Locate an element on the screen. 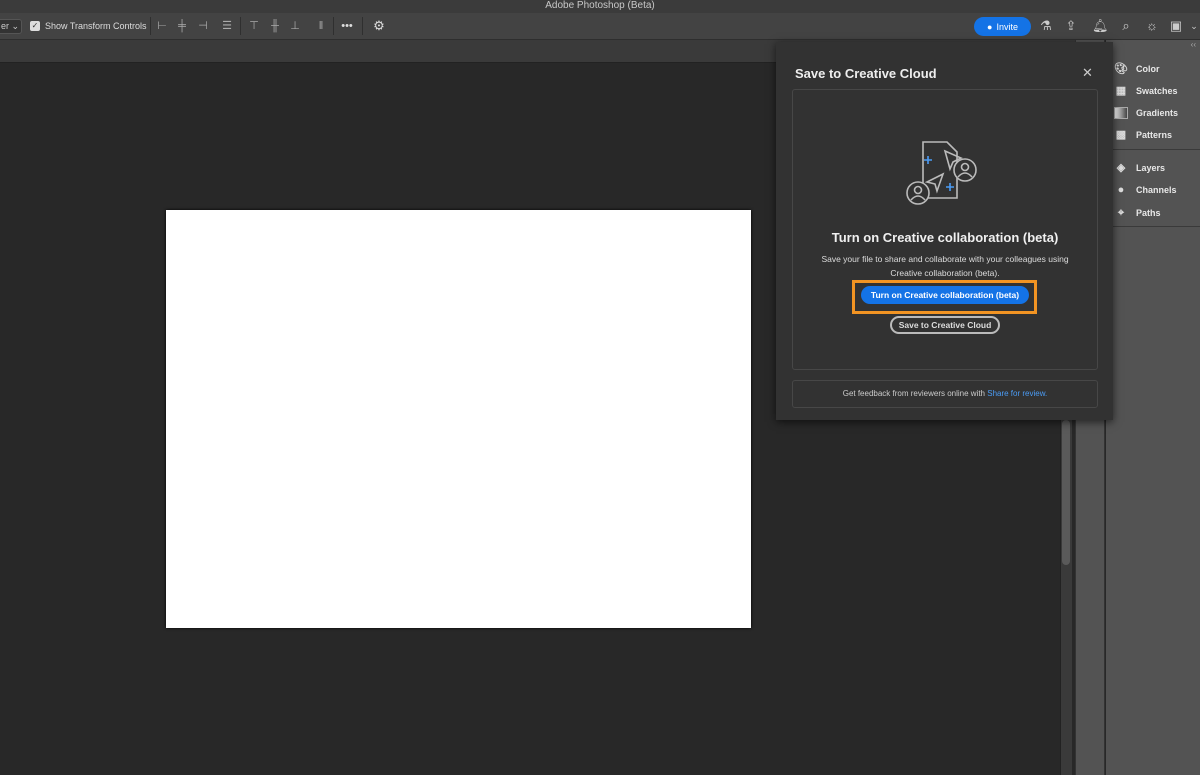  align-left-icon: ⊢ is located at coordinates (162, 26).